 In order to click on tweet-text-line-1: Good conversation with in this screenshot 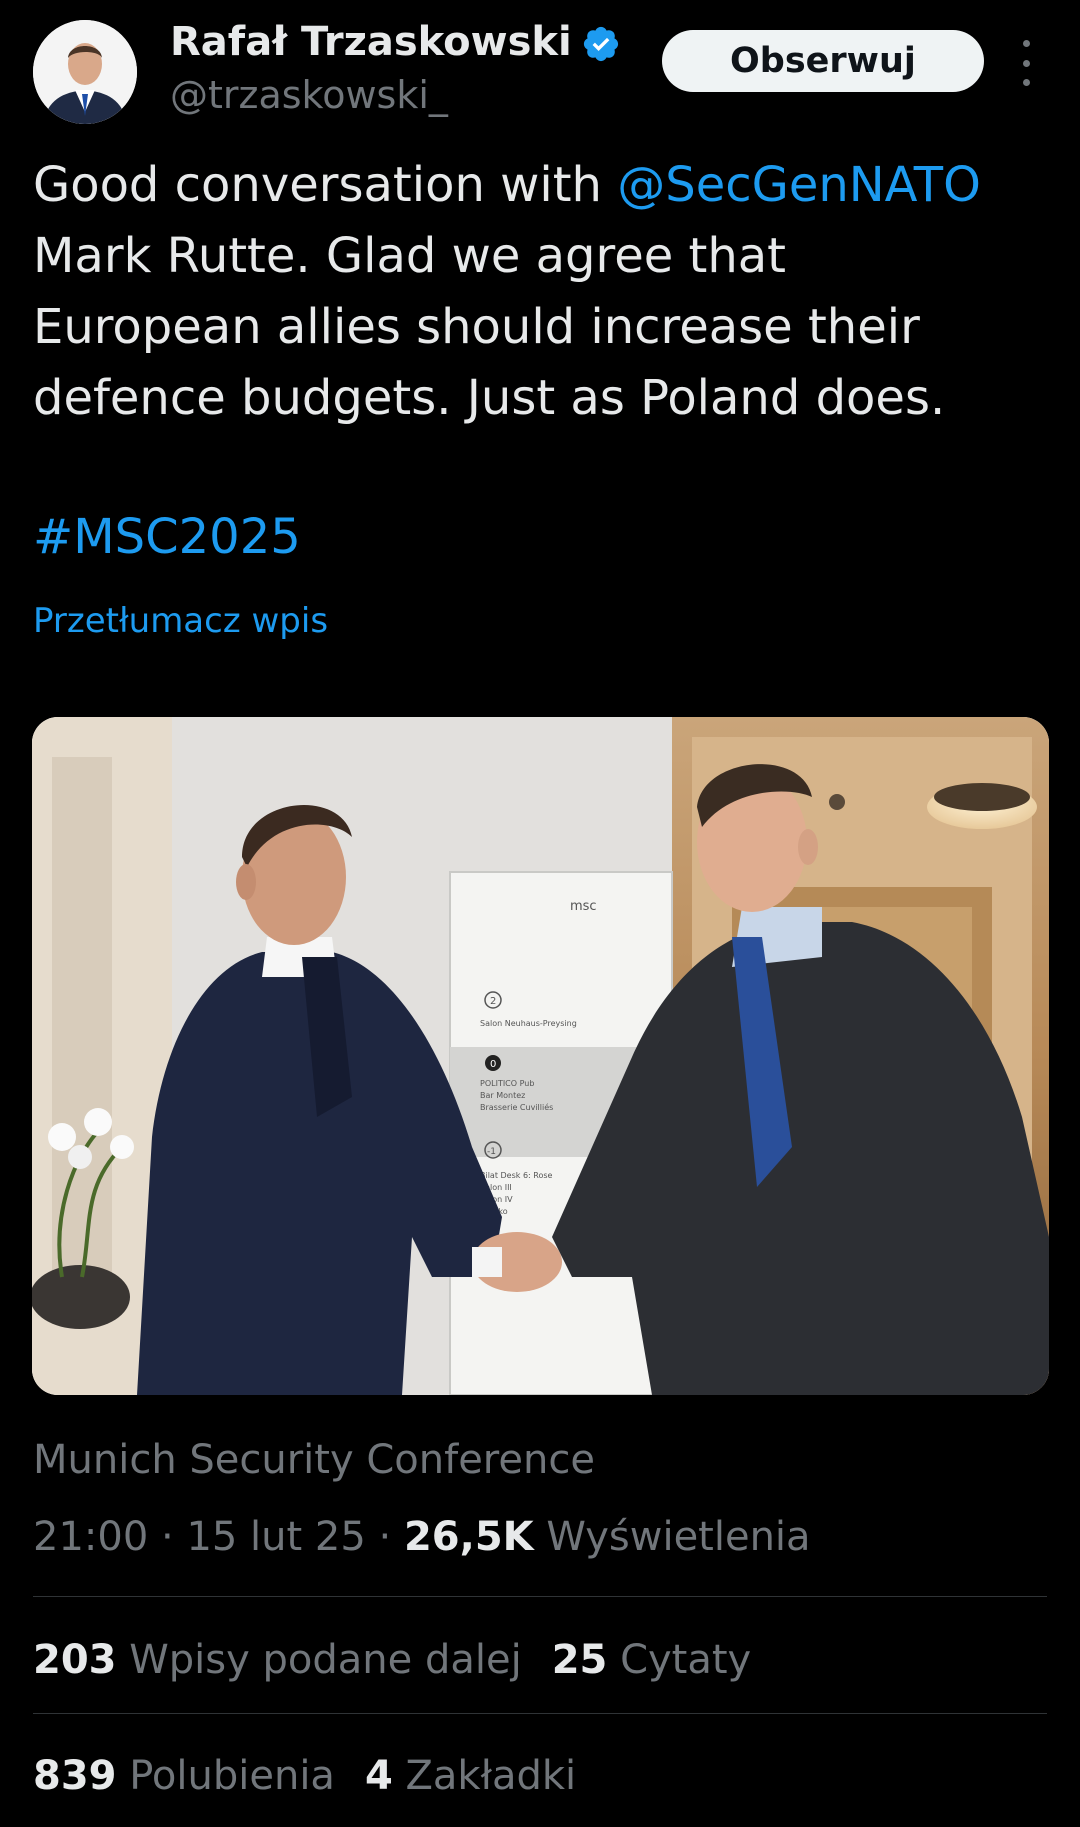, I will do `click(325, 185)`.